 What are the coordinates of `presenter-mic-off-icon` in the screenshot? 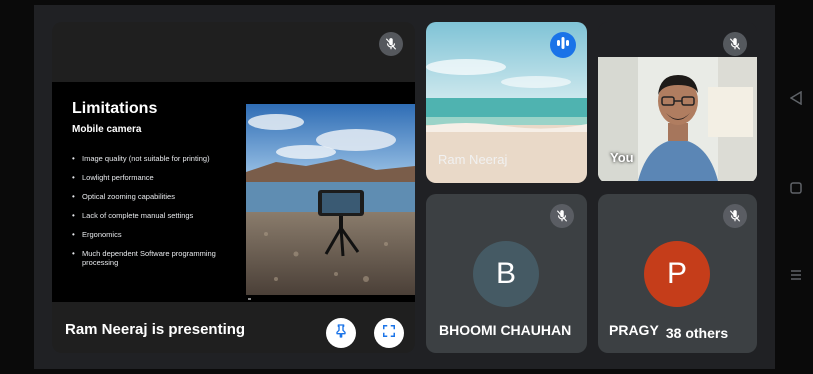 It's located at (391, 44).